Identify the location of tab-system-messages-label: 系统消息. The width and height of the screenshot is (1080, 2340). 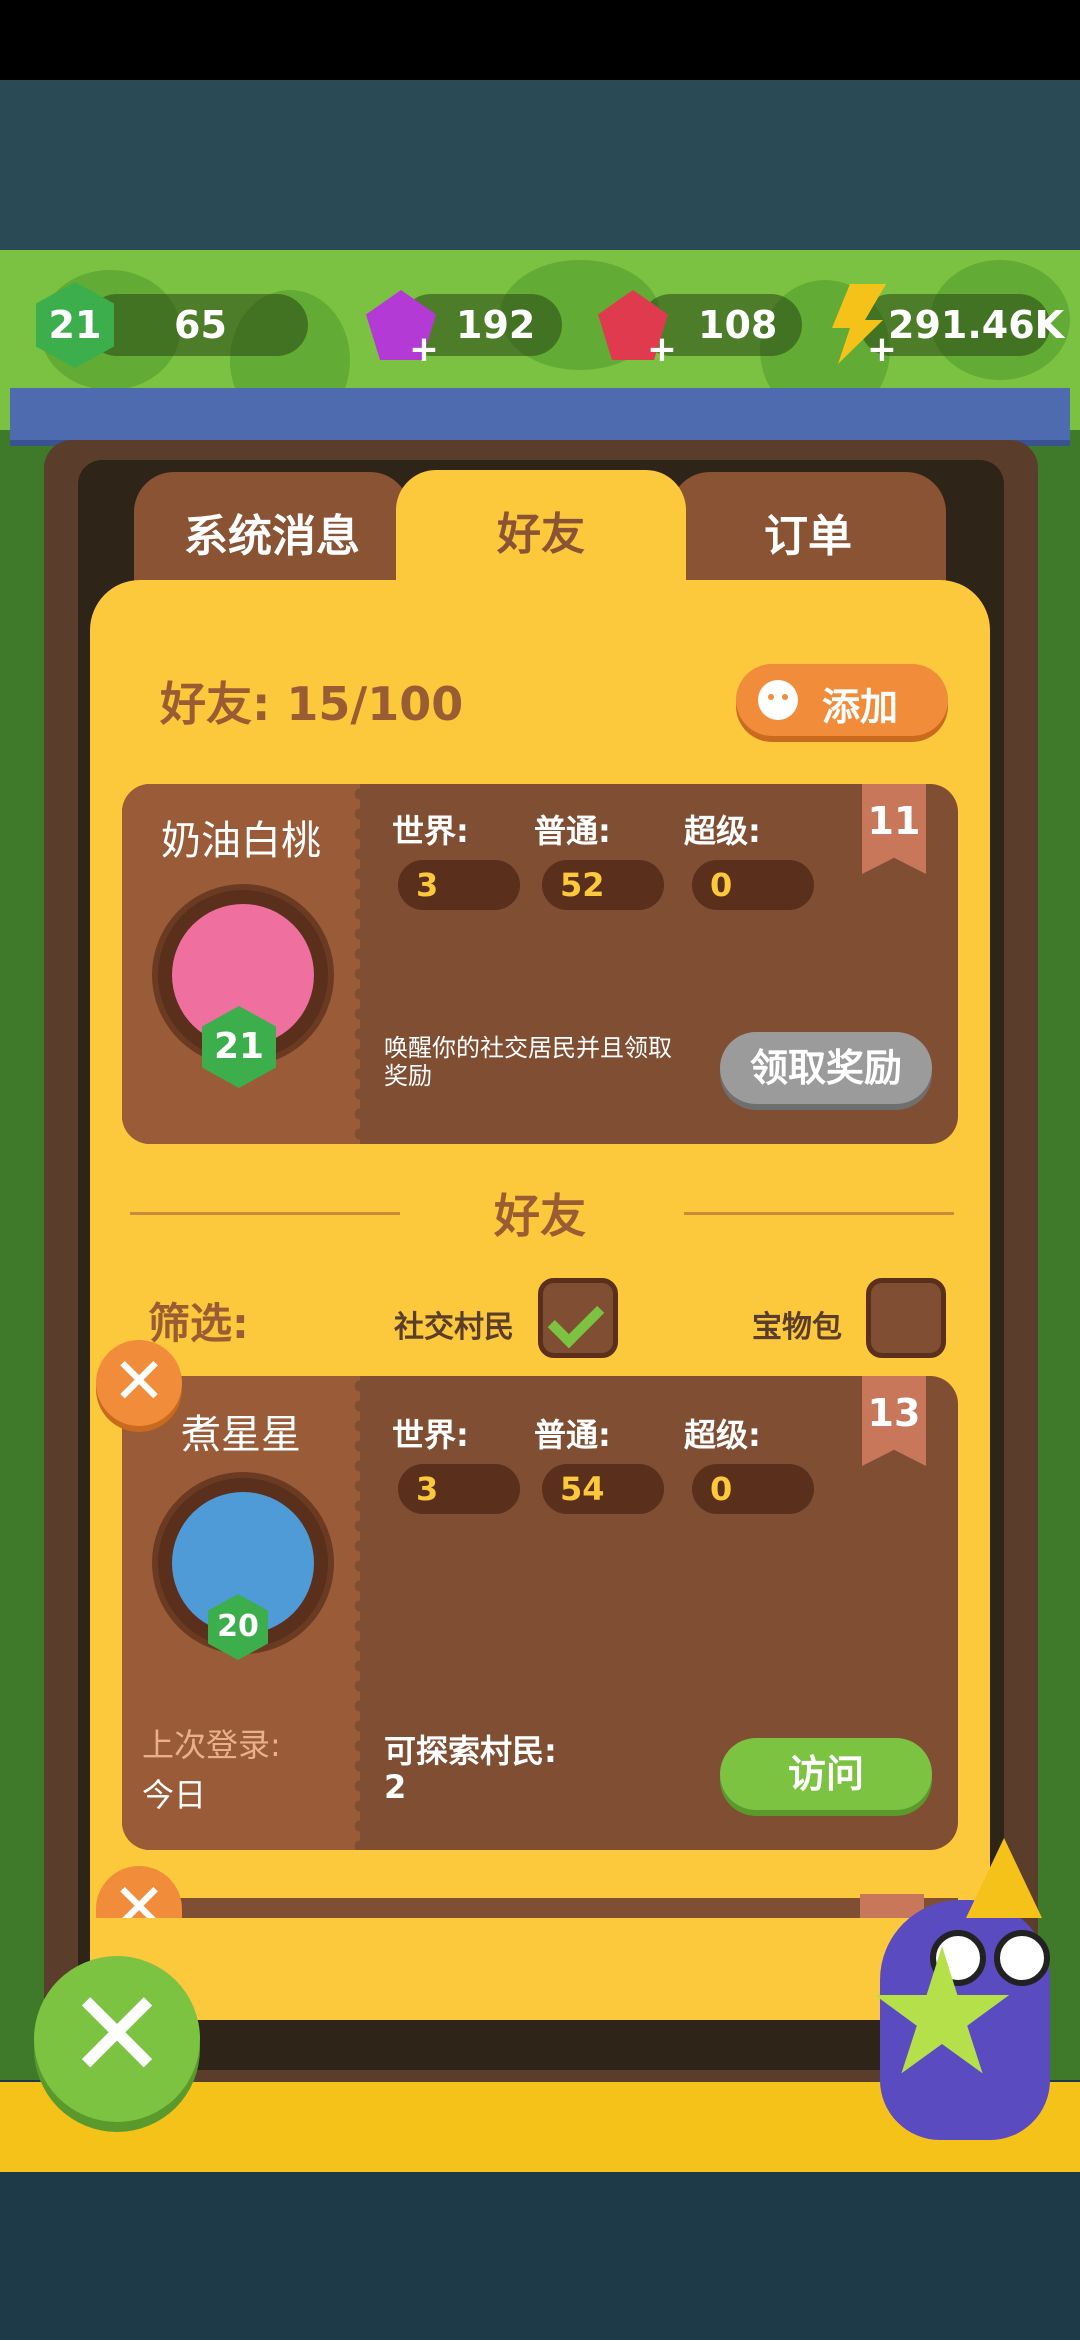
(272, 536).